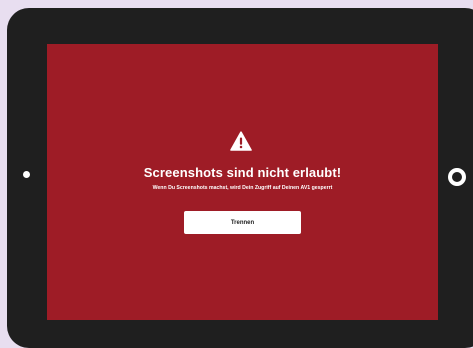 The width and height of the screenshot is (473, 348). I want to click on camera-dot, so click(26, 174).